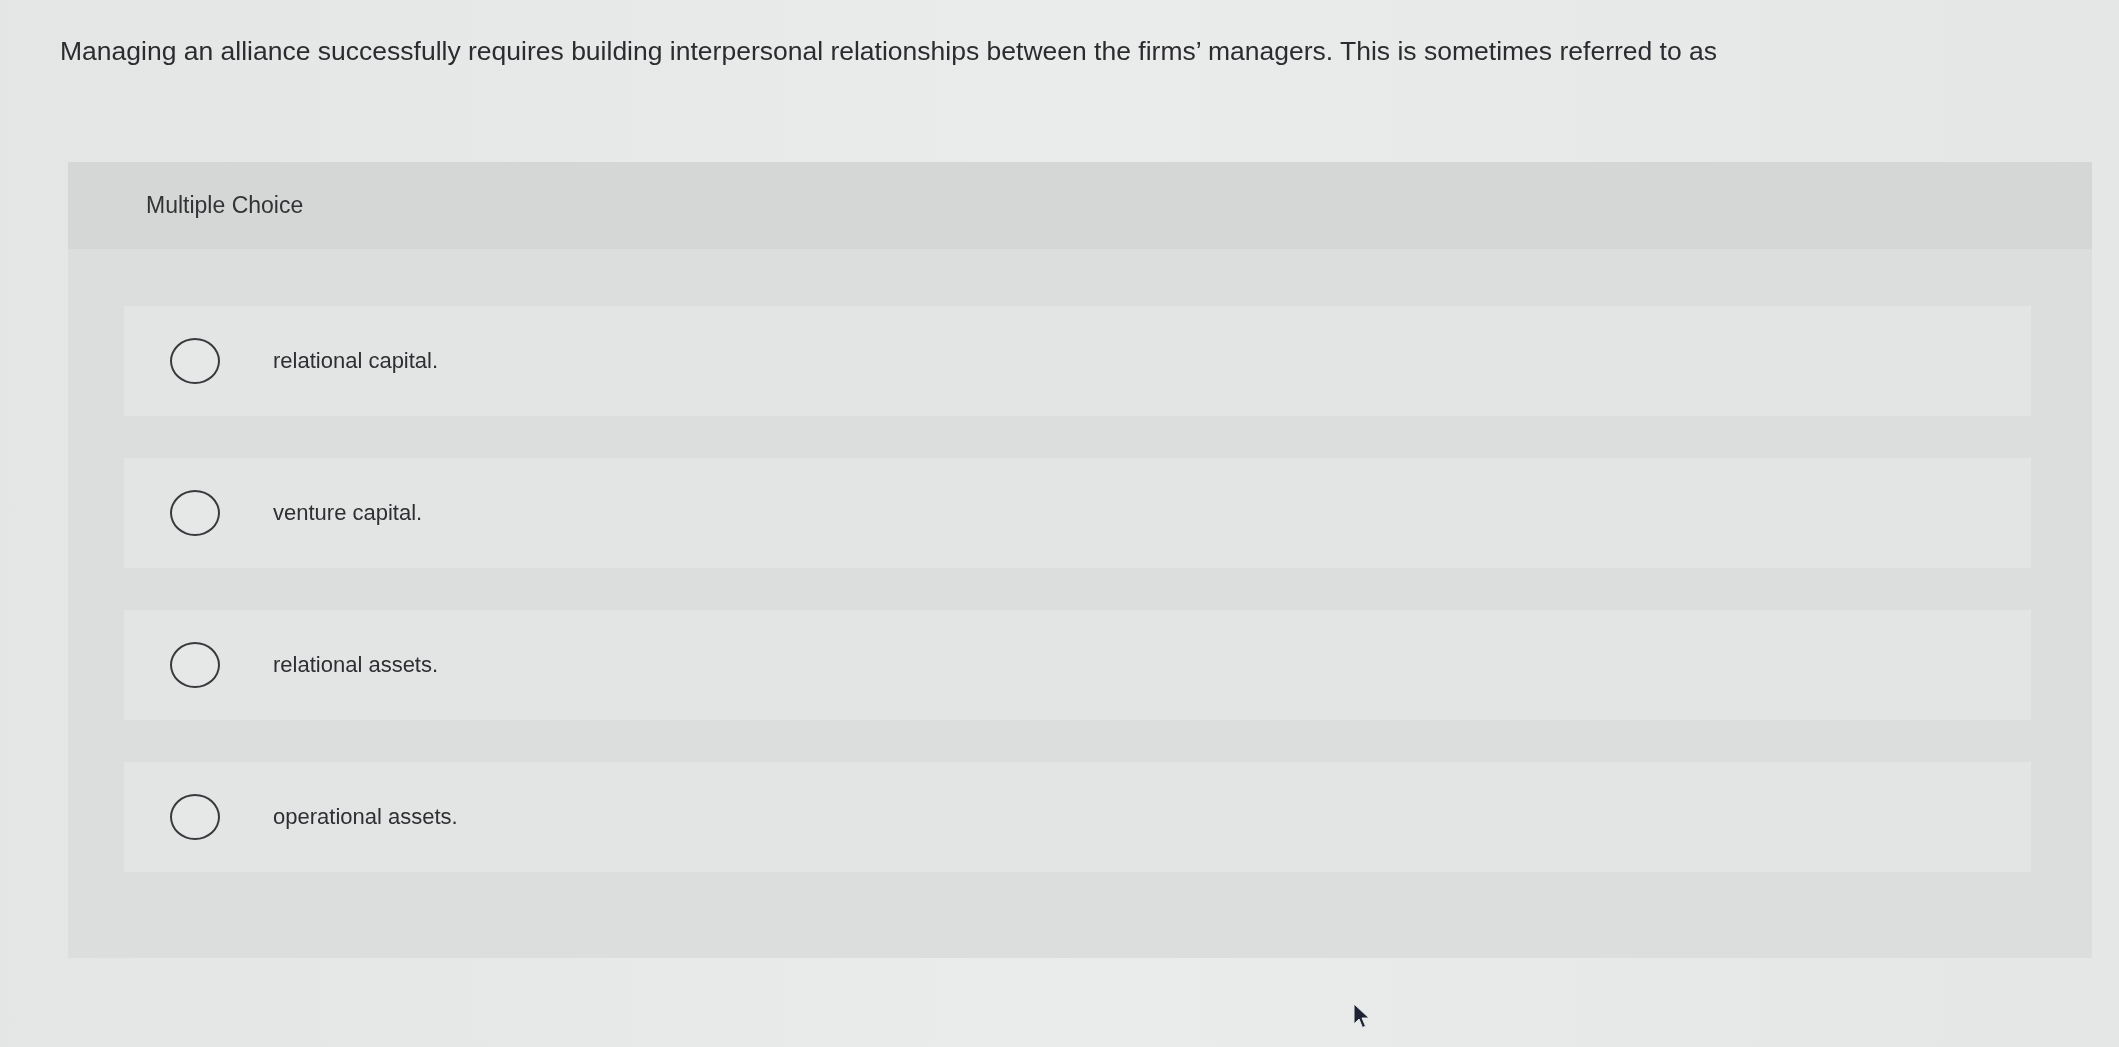 The image size is (2119, 1047). I want to click on answer-option: relational capital., so click(1077, 361).